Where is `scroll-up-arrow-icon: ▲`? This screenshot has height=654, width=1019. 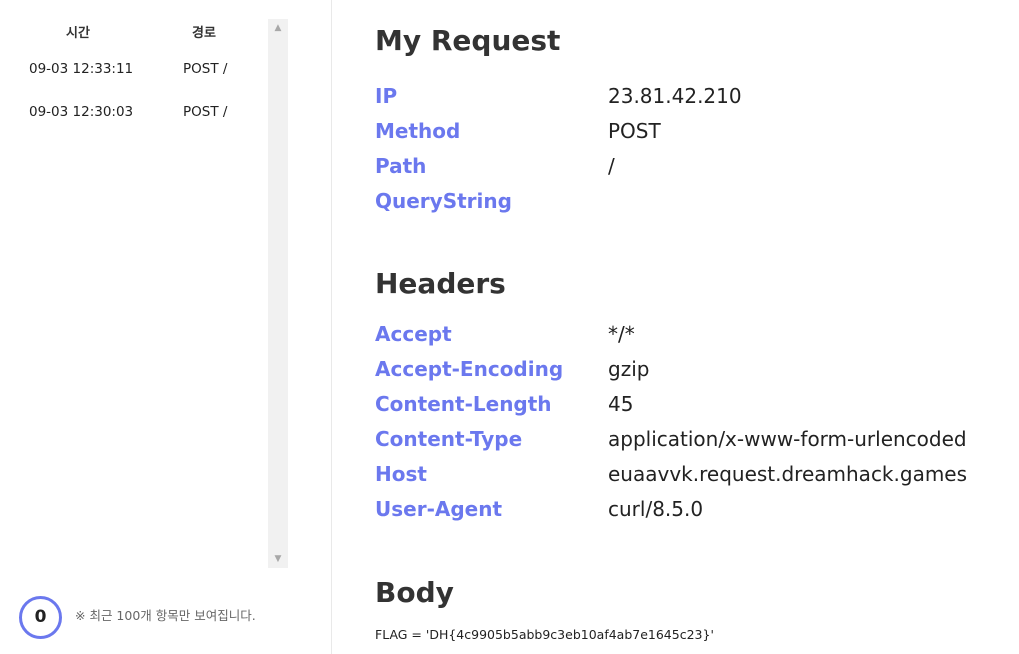 scroll-up-arrow-icon: ▲ is located at coordinates (278, 28).